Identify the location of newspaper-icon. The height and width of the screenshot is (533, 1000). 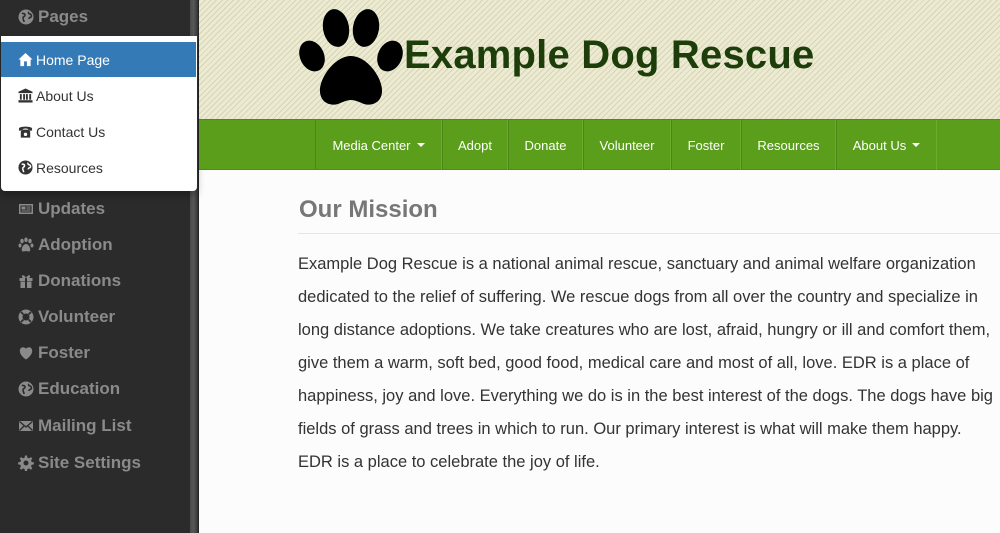
(25, 209).